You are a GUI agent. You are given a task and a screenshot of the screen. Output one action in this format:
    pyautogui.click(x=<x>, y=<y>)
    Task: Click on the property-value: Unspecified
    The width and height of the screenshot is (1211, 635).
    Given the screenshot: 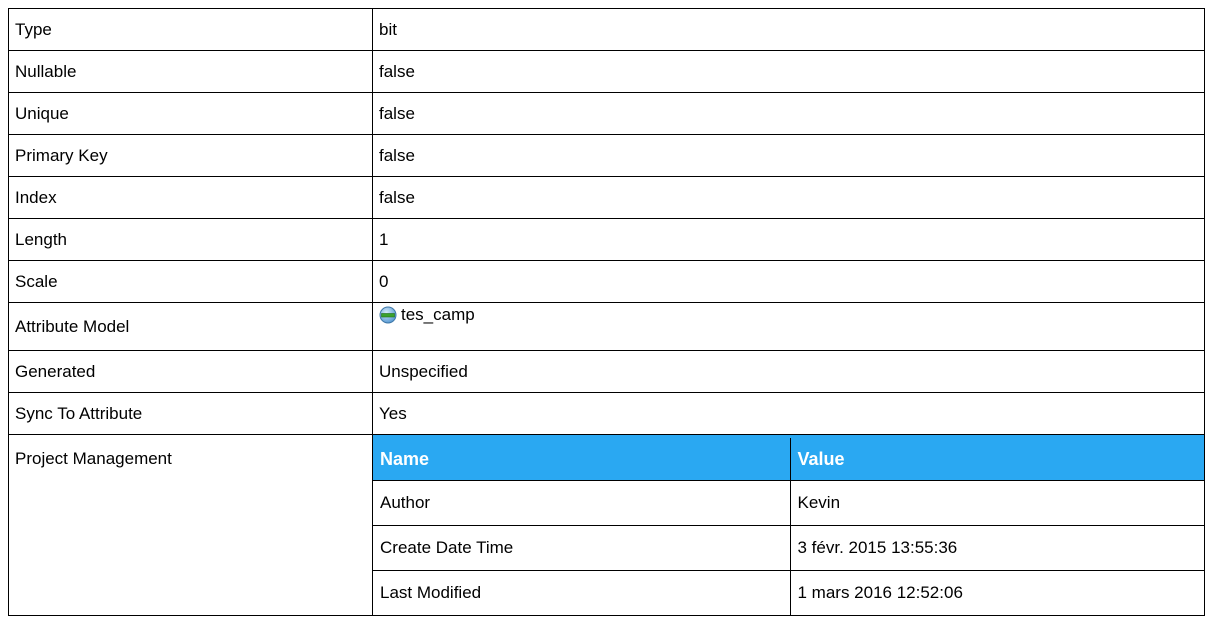 What is the action you would take?
    pyautogui.click(x=788, y=371)
    